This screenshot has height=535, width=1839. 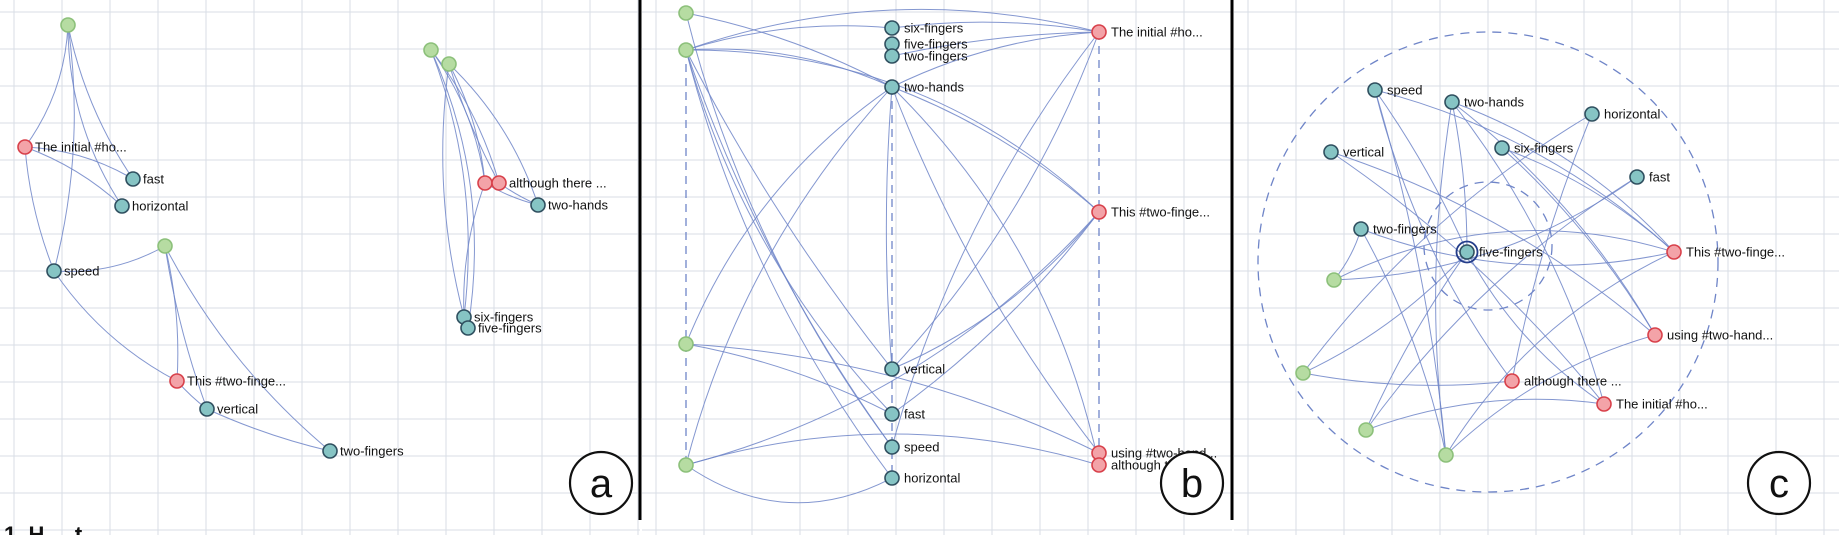 I want to click on panel-label-b: b, so click(x=1192, y=483).